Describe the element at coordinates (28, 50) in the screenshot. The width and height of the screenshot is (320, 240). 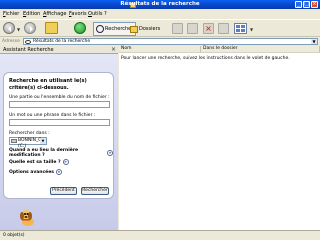
I see `pane-title: Assistant Recherche` at that location.